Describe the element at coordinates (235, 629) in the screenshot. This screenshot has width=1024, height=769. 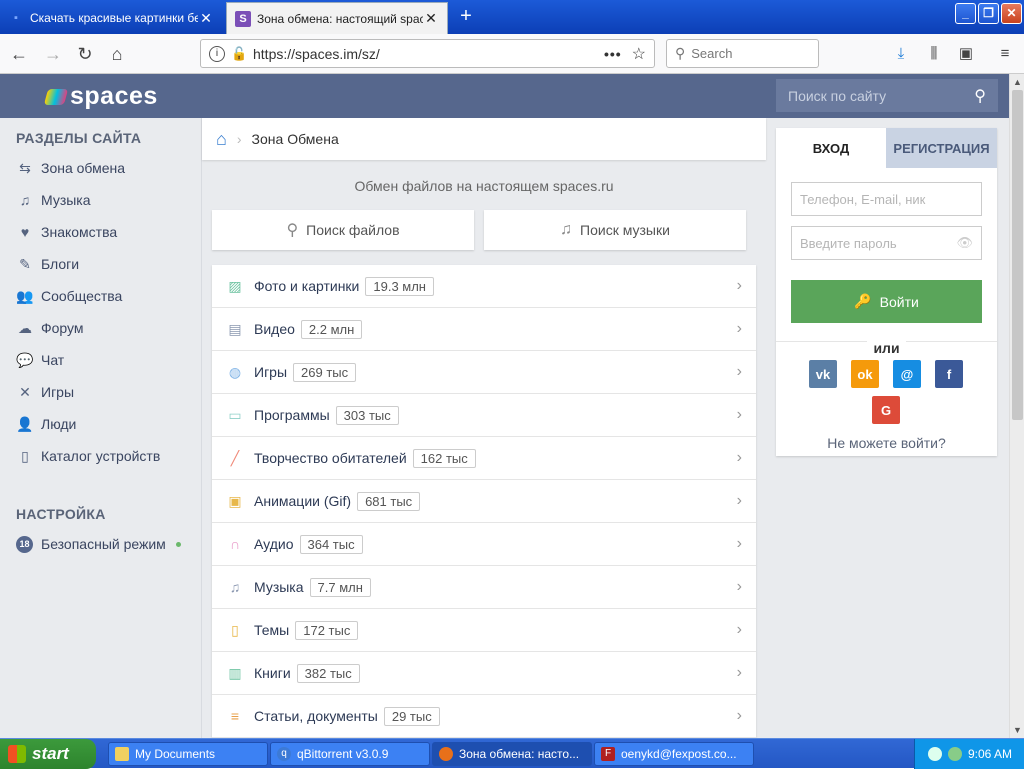
I see `phone-theme-icon: ▯` at that location.